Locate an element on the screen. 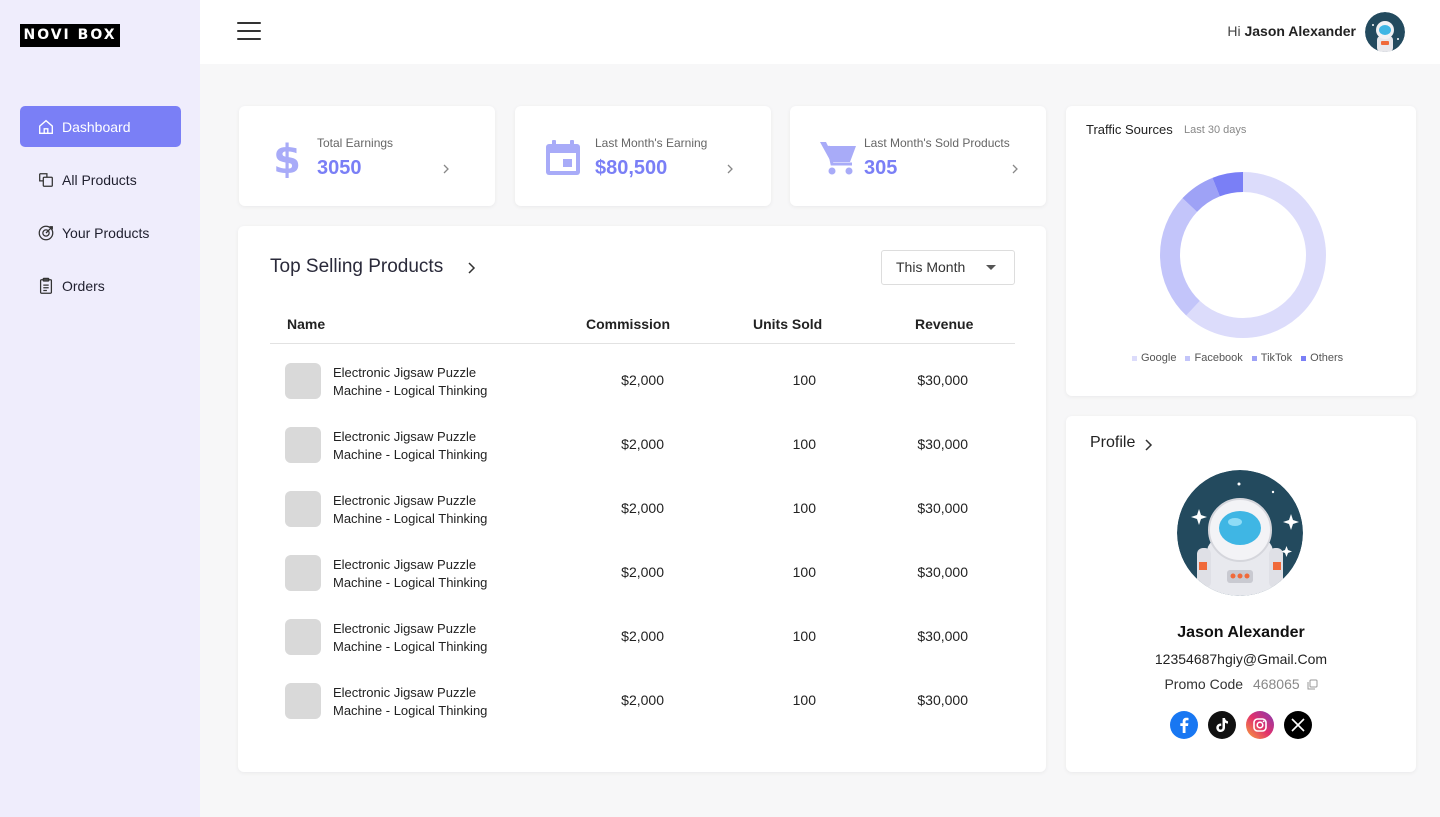 This screenshot has height=817, width=1440. promo-label: Promo Code is located at coordinates (1204, 684).